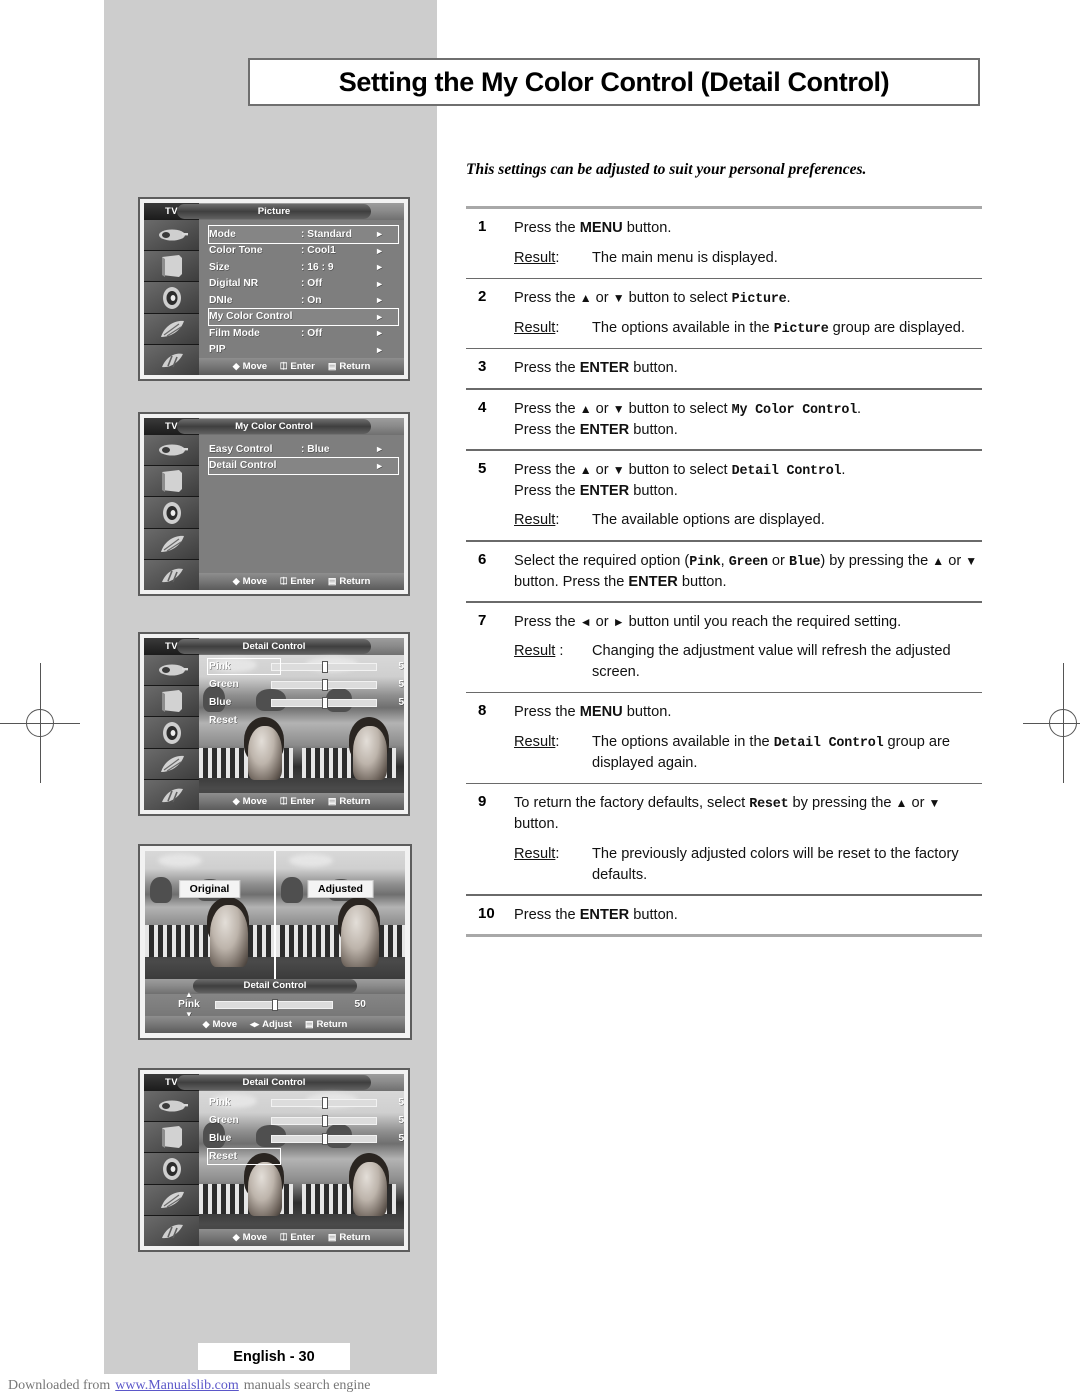  What do you see at coordinates (274, 426) in the screenshot?
I see `osd-menu-title: My Color Control` at bounding box center [274, 426].